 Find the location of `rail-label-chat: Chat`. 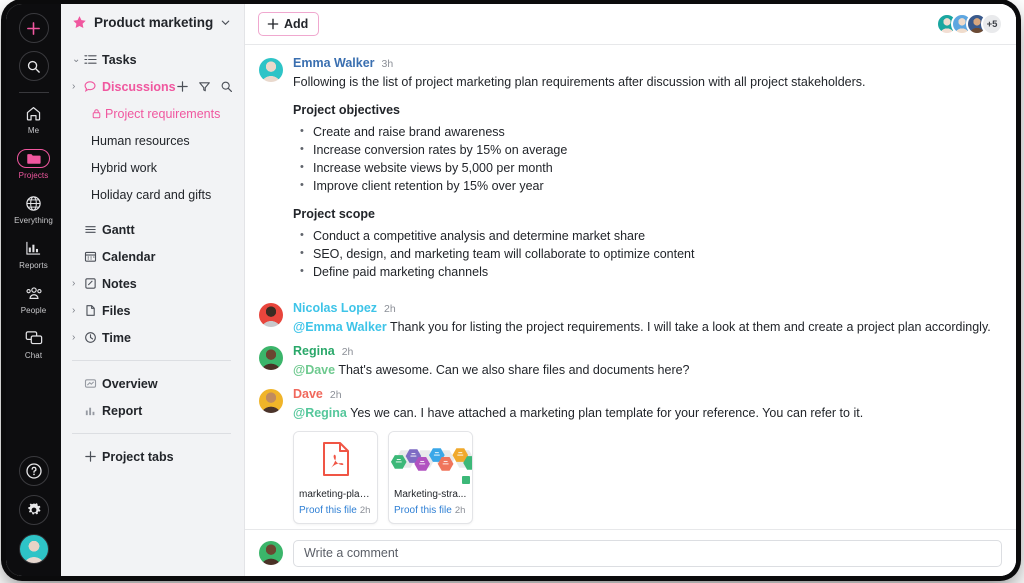

rail-label-chat: Chat is located at coordinates (33, 355).